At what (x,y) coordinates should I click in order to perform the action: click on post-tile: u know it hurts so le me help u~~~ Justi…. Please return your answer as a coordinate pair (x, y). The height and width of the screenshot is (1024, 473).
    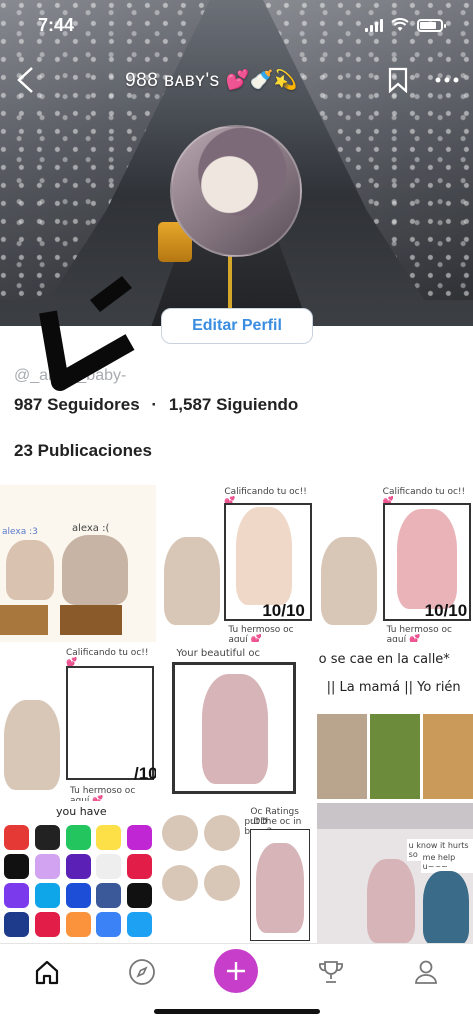
    Looking at the image, I should click on (394, 873).